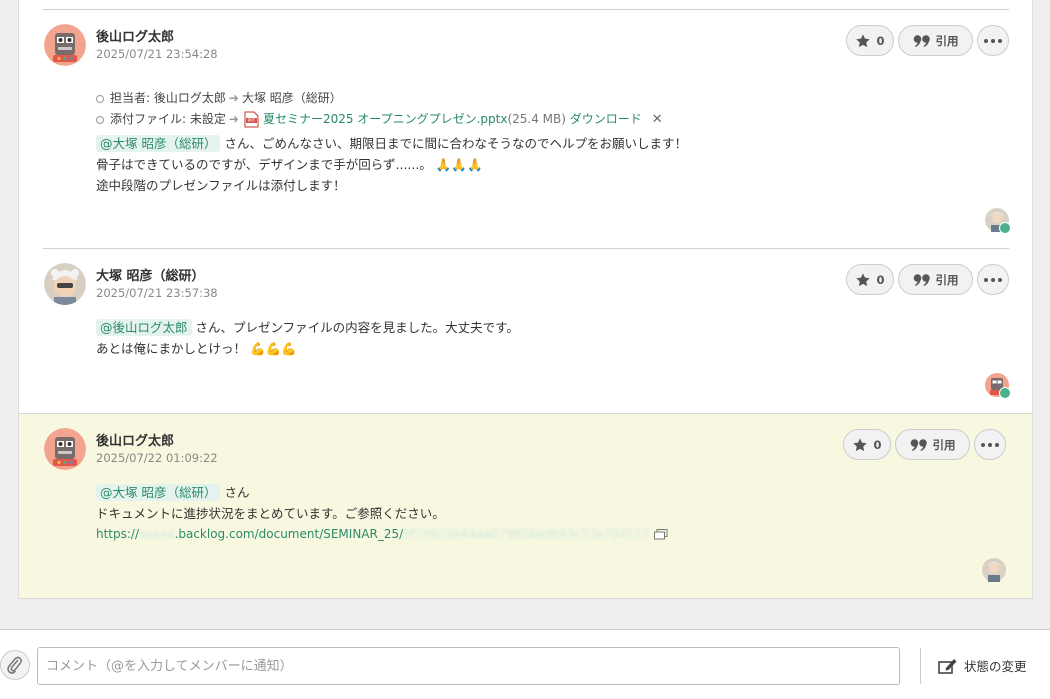 This screenshot has width=1050, height=699. What do you see at coordinates (468, 666) in the screenshot?
I see `comment-input` at bounding box center [468, 666].